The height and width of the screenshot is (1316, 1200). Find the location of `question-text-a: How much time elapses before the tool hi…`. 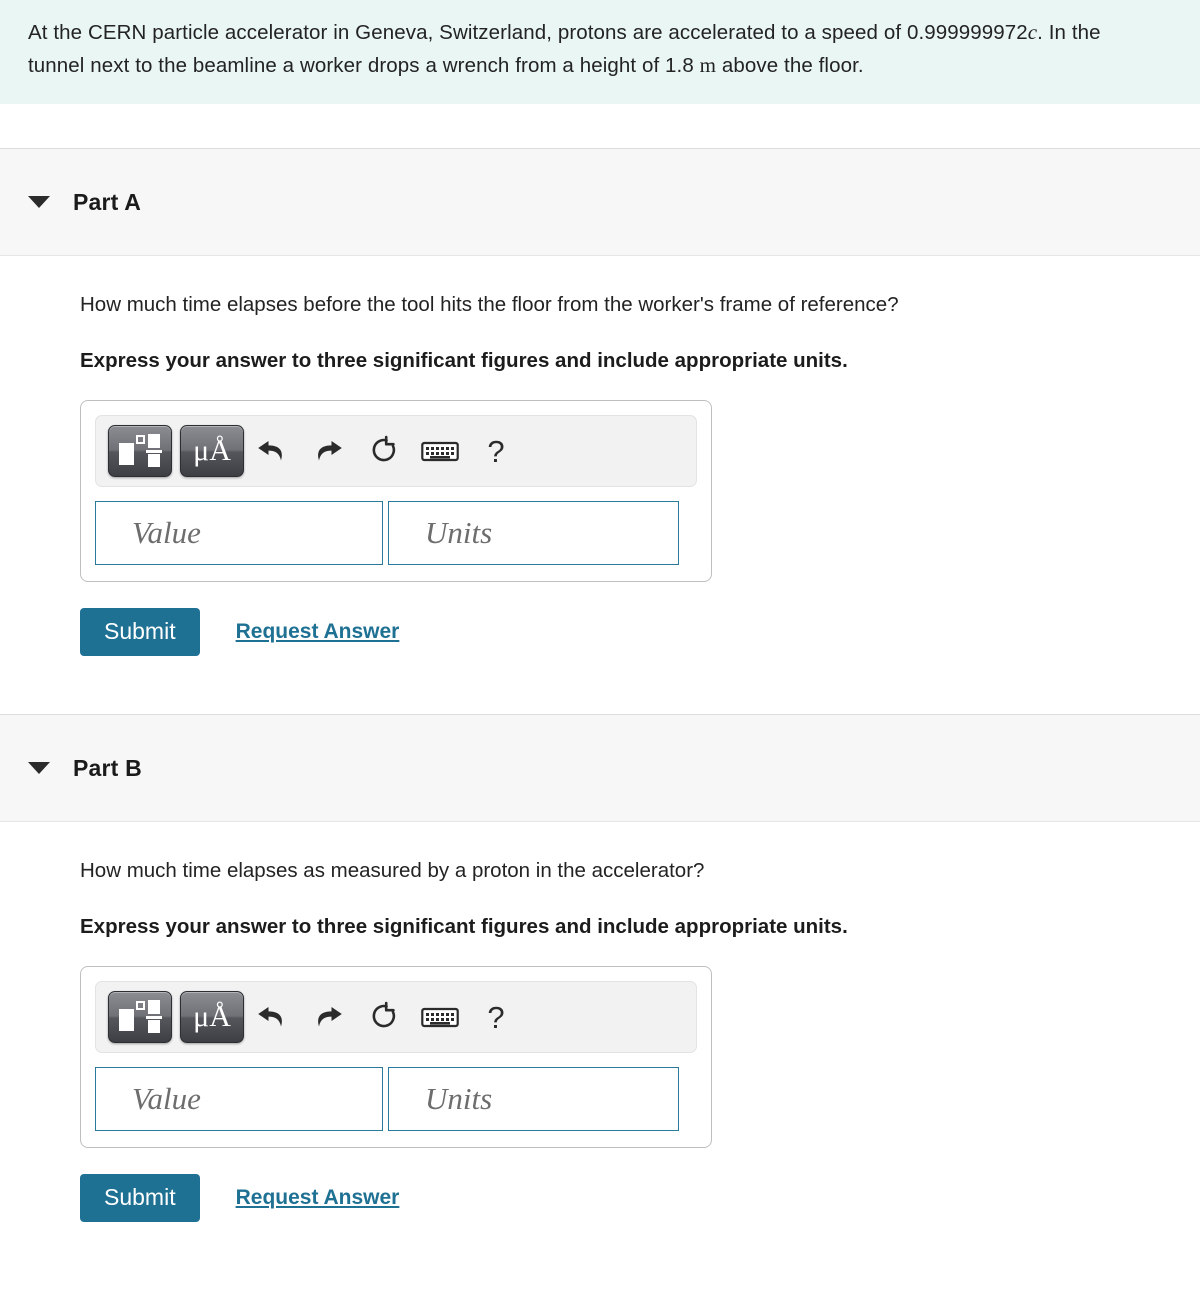

question-text-a: How much time elapses before the tool hi… is located at coordinates (489, 304).